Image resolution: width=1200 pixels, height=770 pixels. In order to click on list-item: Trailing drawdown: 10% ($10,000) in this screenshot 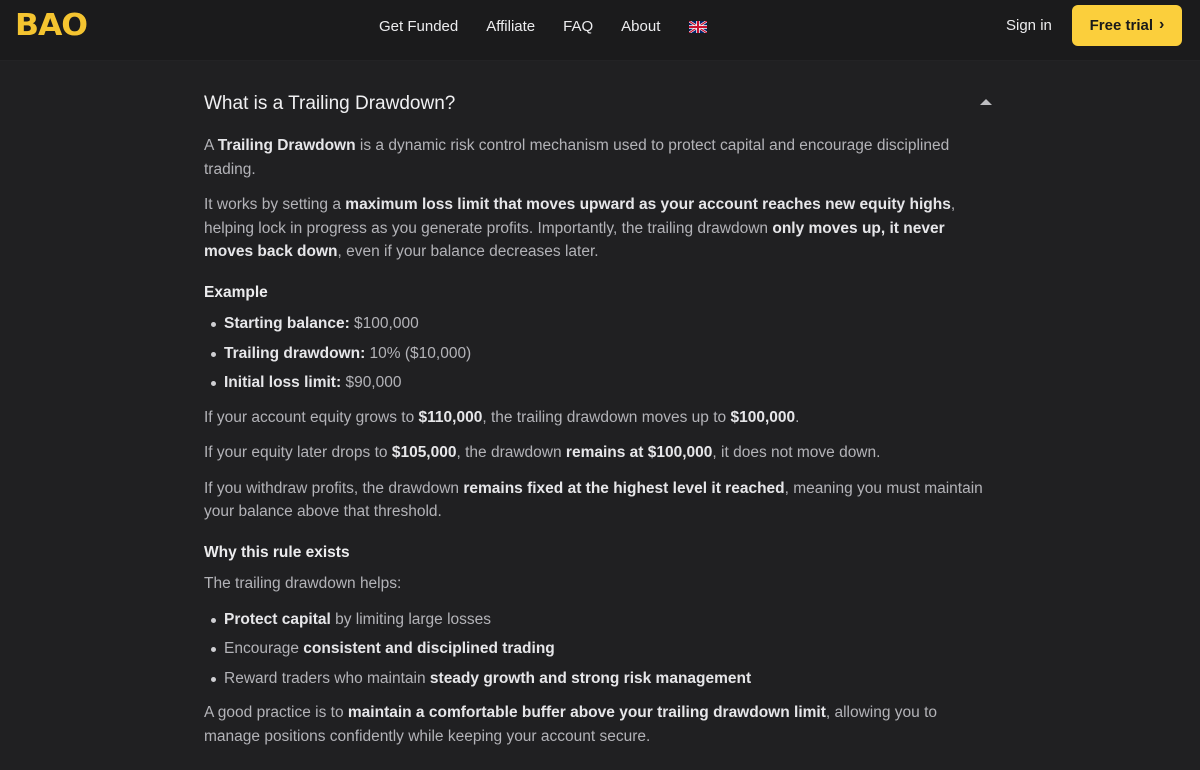, I will do `click(599, 354)`.